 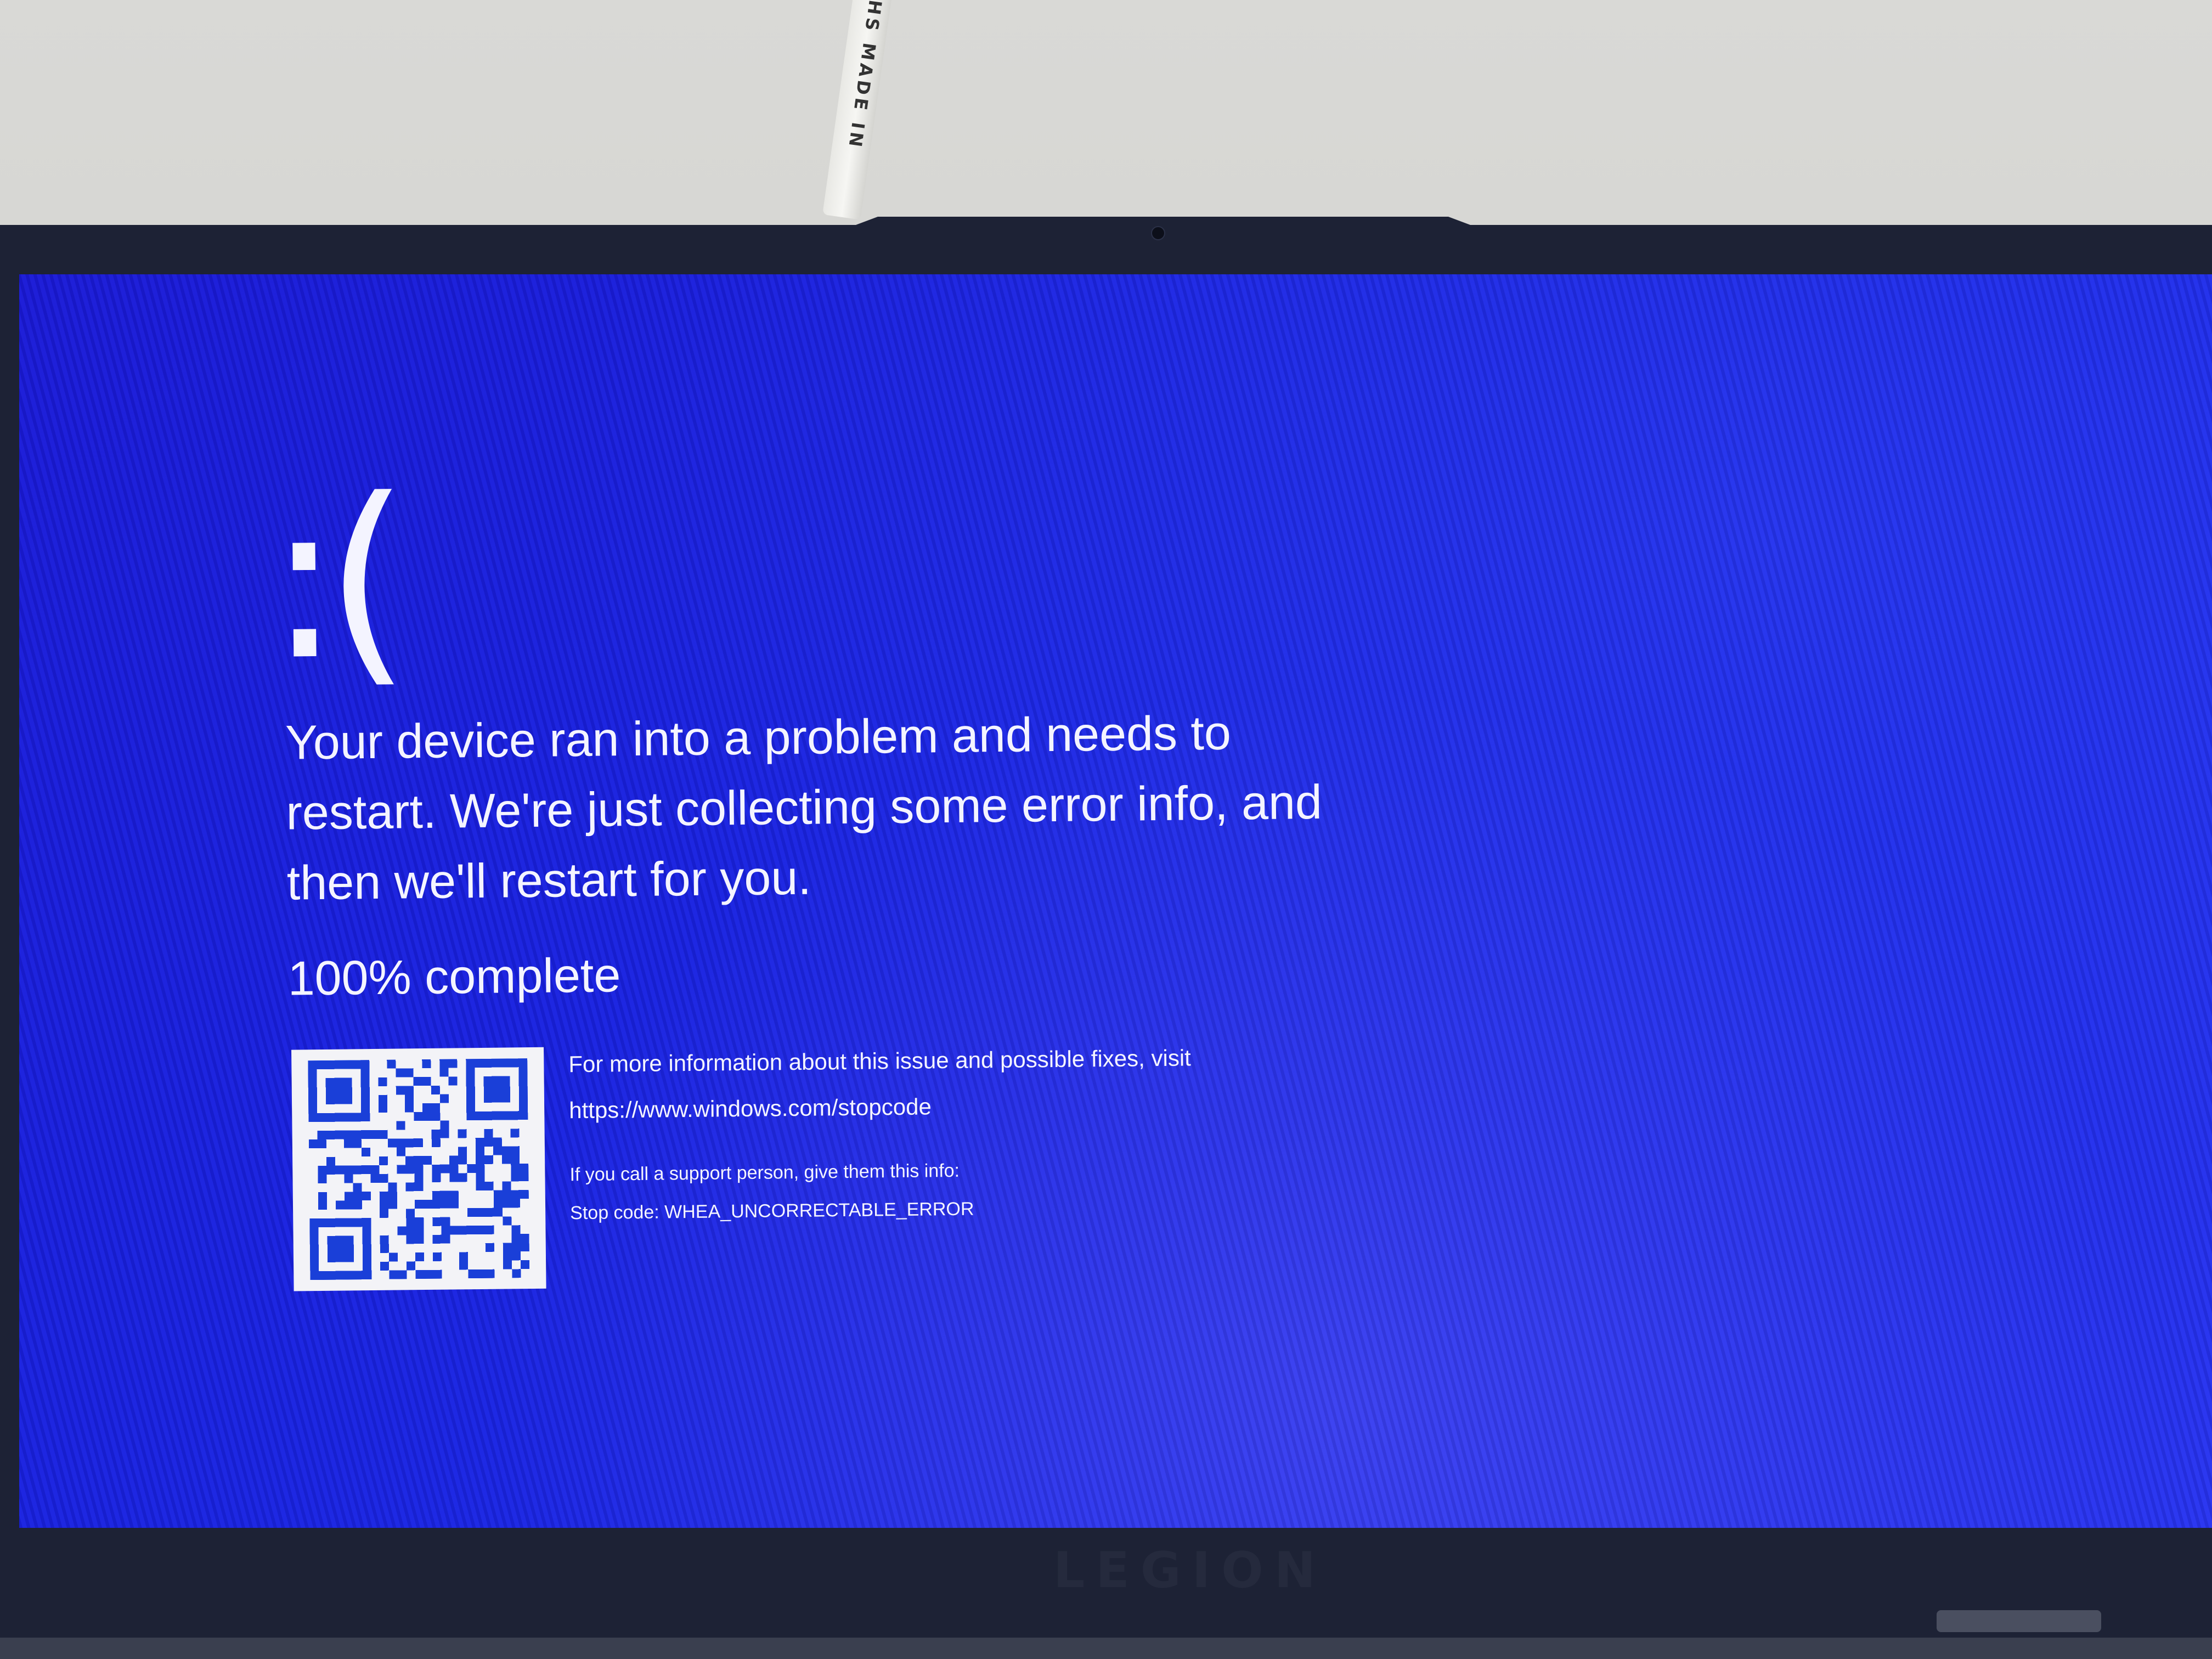 What do you see at coordinates (454, 976) in the screenshot?
I see `progress-text: 100% complete` at bounding box center [454, 976].